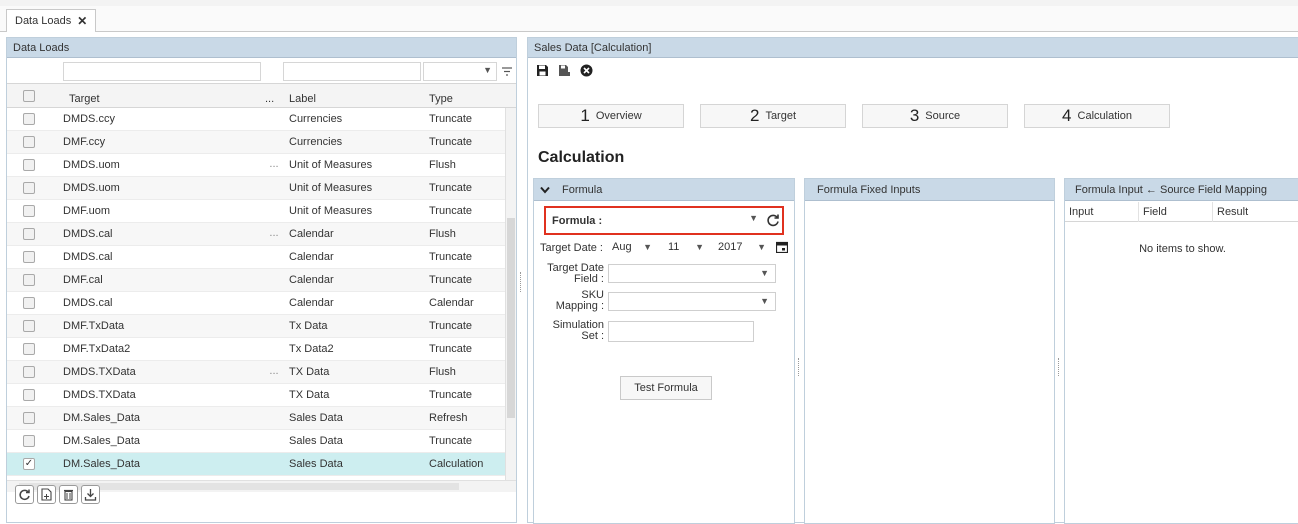 This screenshot has height=524, width=1298. Describe the element at coordinates (685, 219) in the screenshot. I see `formula-select: ▼` at that location.